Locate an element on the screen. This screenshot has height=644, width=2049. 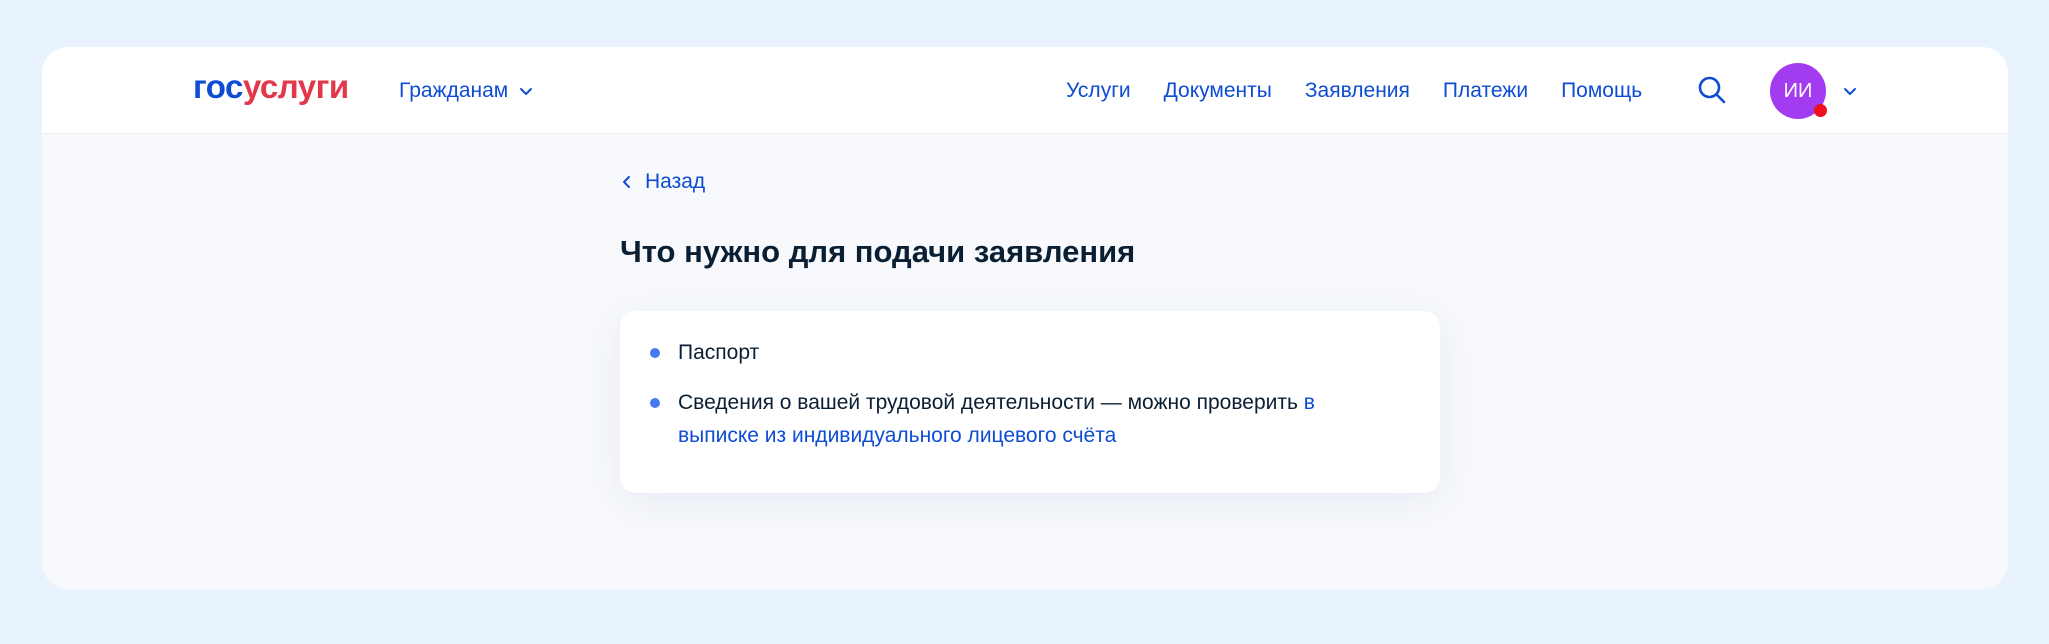
audience-dropdown: Гражданам is located at coordinates (466, 91).